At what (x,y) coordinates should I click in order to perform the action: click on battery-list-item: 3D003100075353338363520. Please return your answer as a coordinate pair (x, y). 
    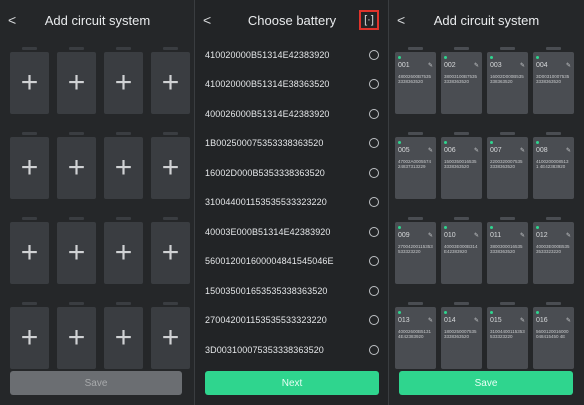
    Looking at the image, I should click on (292, 350).